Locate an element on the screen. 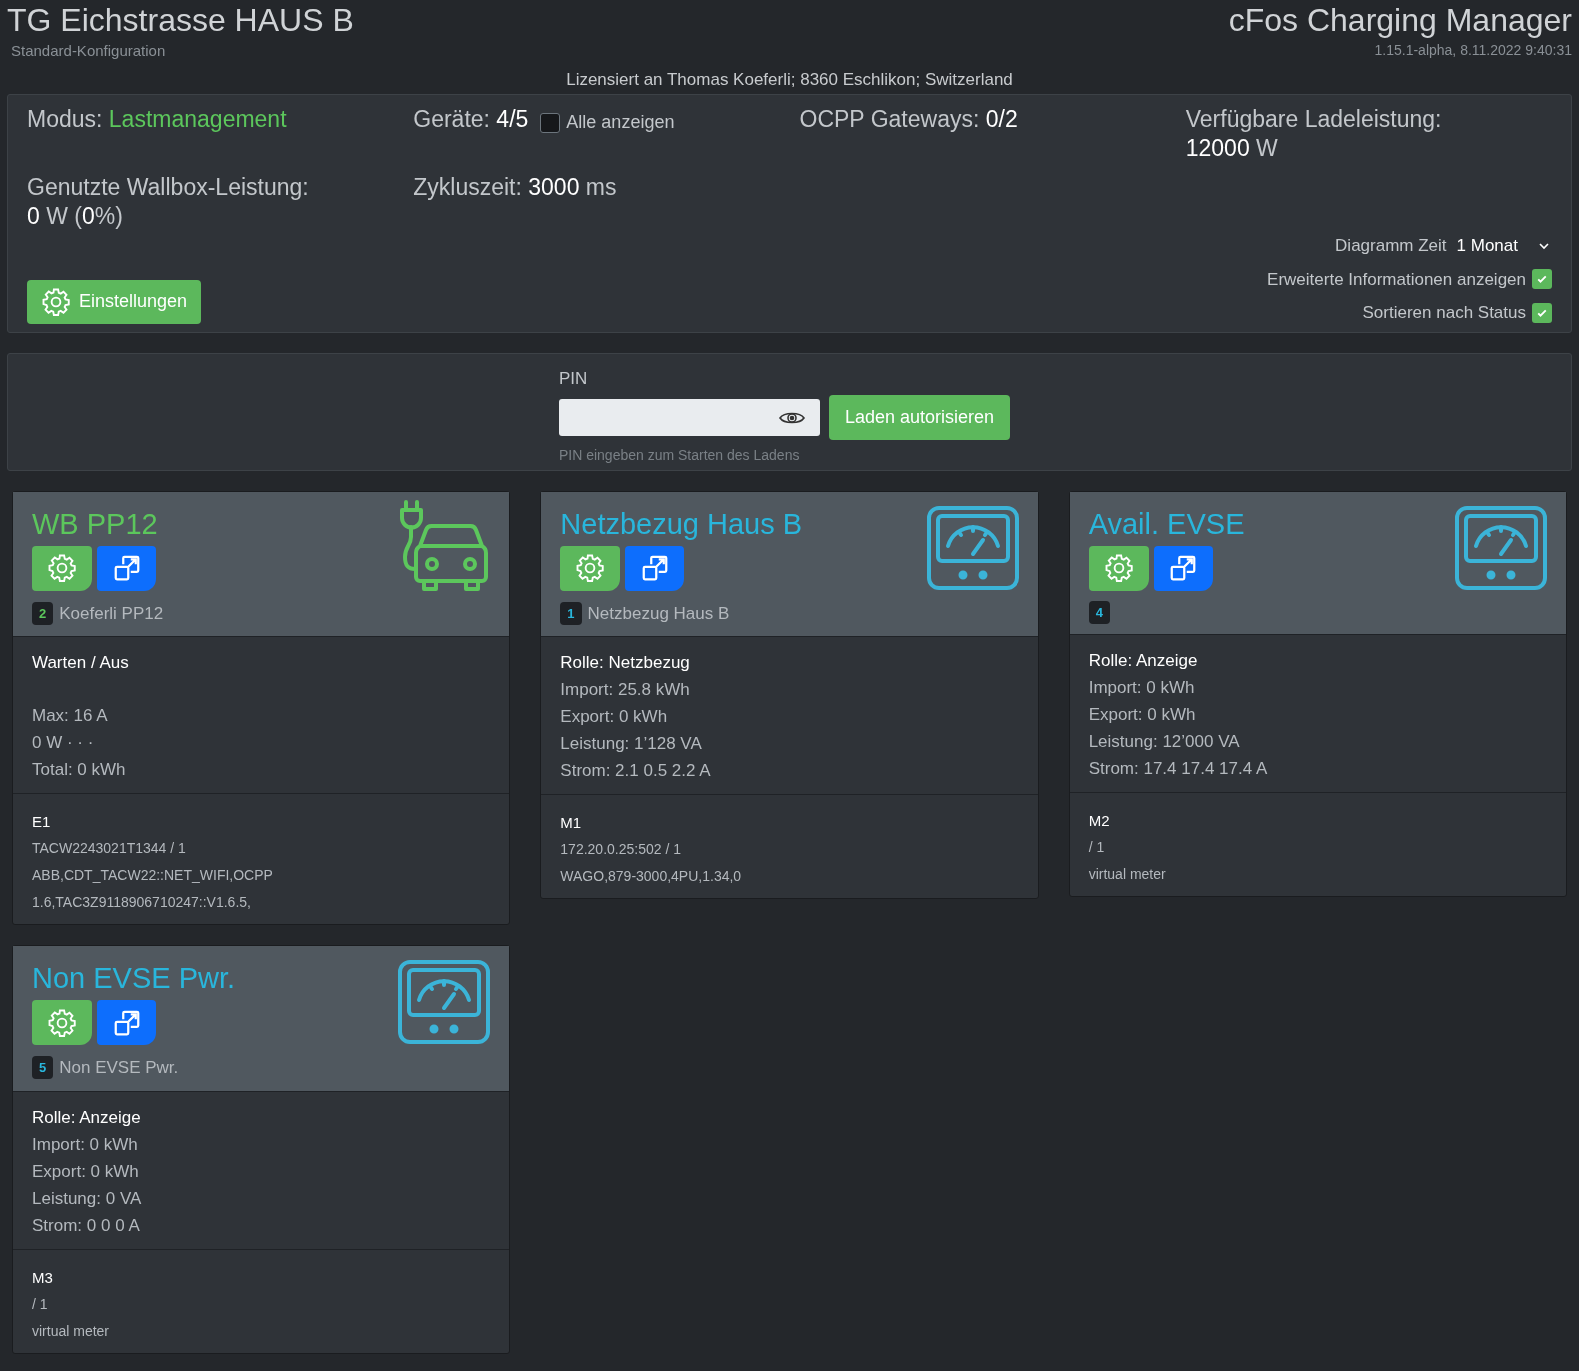  status-line: Strom: 0 0 0 A is located at coordinates (86, 1225).